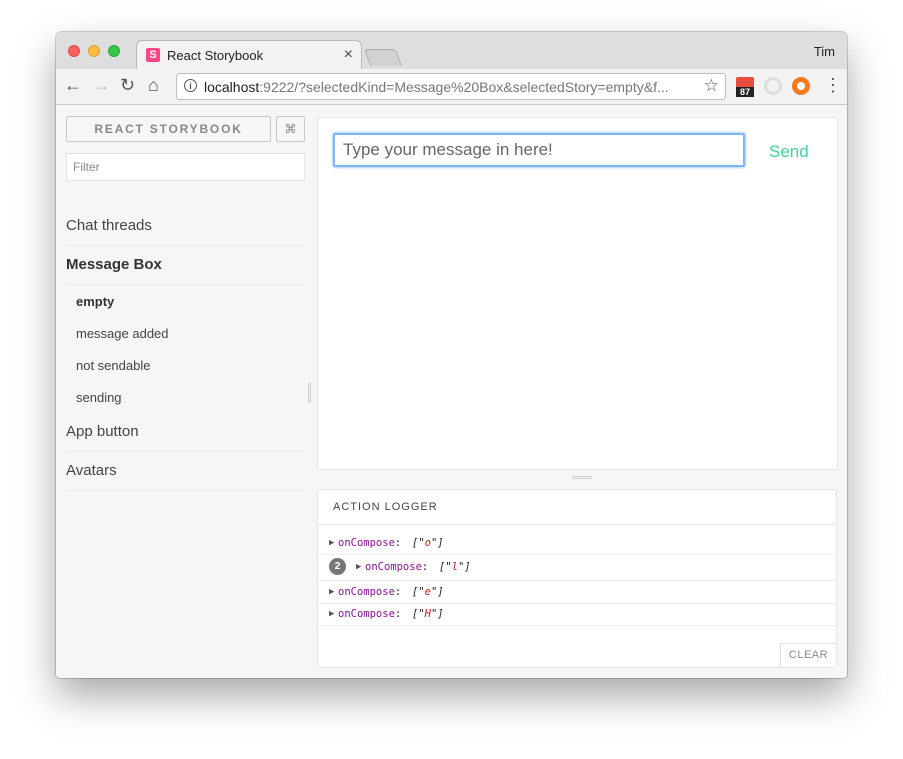  I want to click on sidebar-kind-message-box: Message Box, so click(185, 265).